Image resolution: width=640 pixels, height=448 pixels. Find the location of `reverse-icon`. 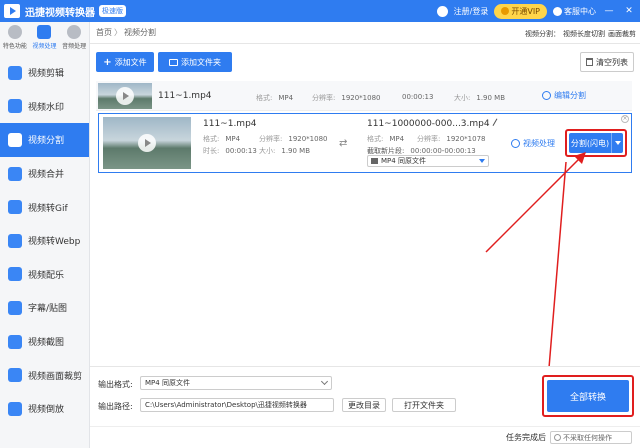

reverse-icon is located at coordinates (15, 408).